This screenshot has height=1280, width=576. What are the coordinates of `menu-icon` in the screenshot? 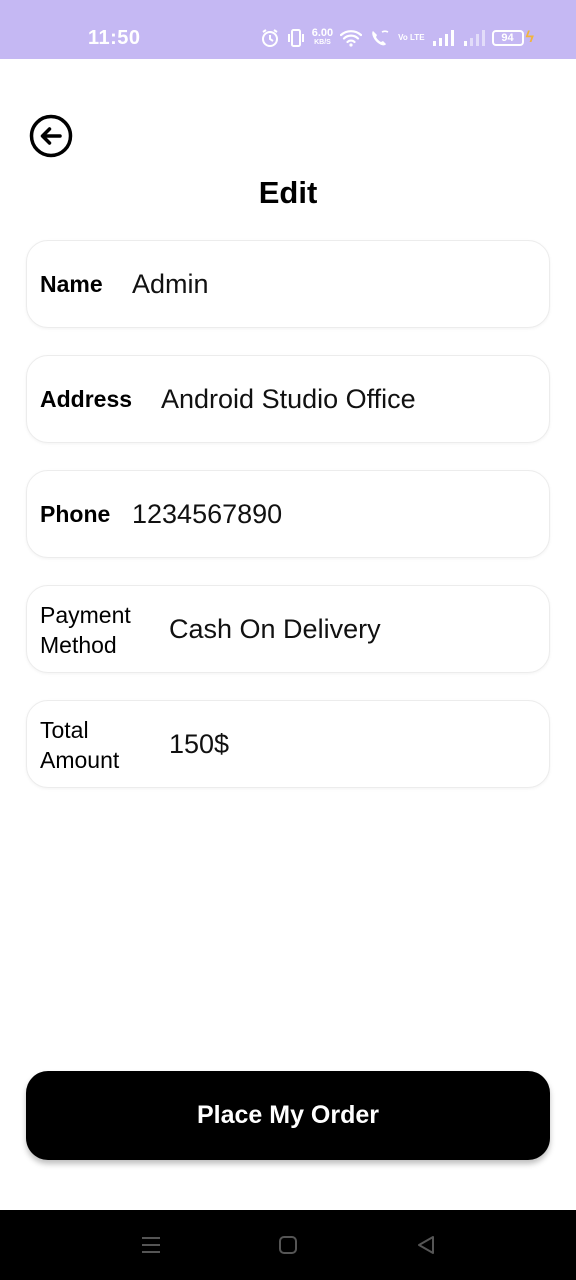 It's located at (151, 1245).